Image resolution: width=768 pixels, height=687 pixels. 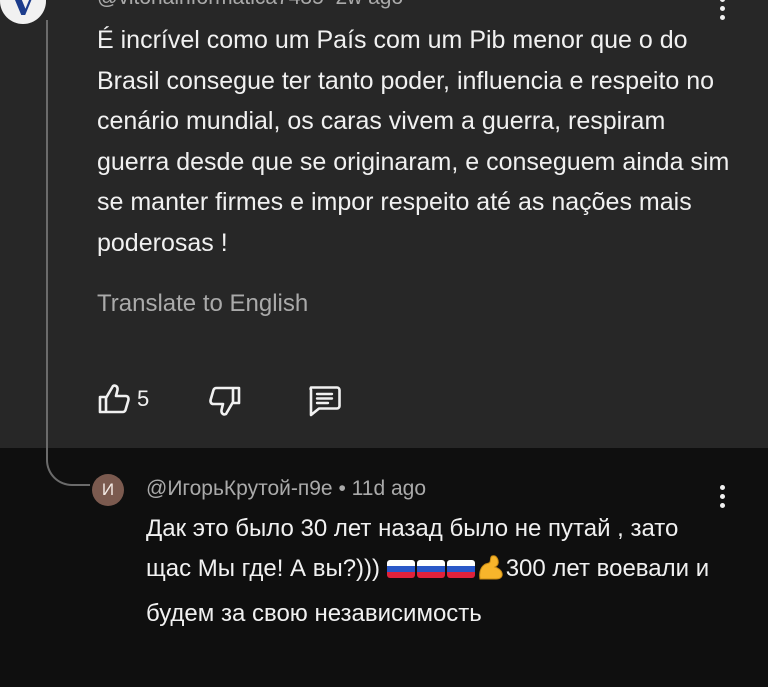 What do you see at coordinates (114, 401) in the screenshot?
I see `thumbs-up-icon` at bounding box center [114, 401].